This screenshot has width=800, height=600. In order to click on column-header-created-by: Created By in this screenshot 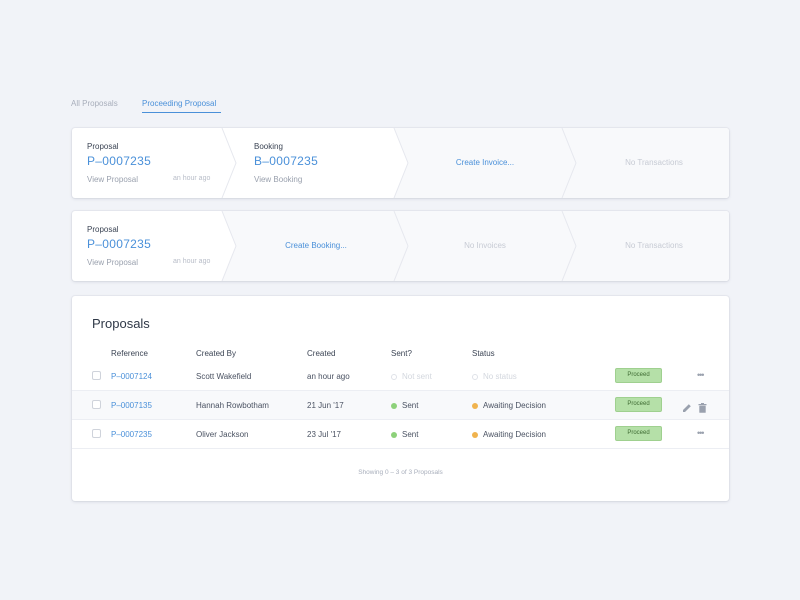, I will do `click(216, 353)`.